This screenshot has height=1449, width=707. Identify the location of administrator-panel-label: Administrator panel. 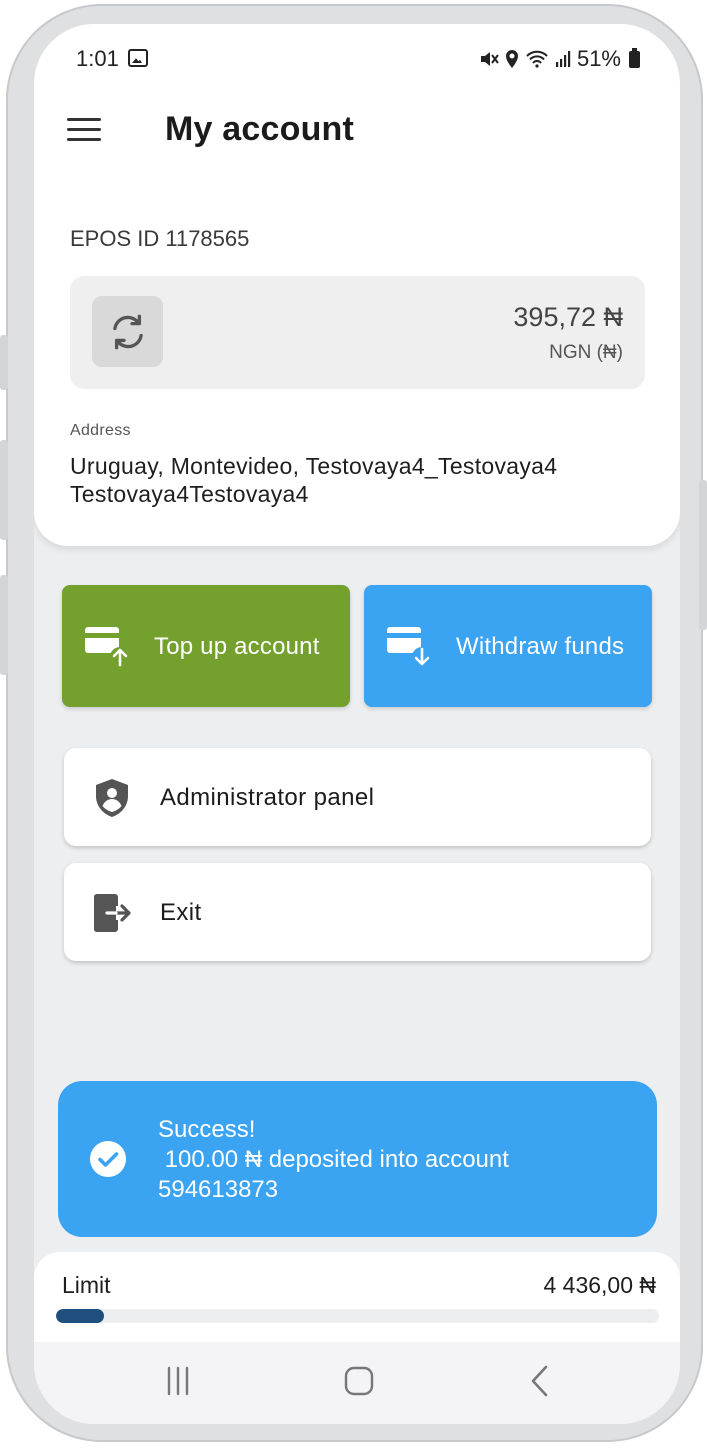
(267, 797).